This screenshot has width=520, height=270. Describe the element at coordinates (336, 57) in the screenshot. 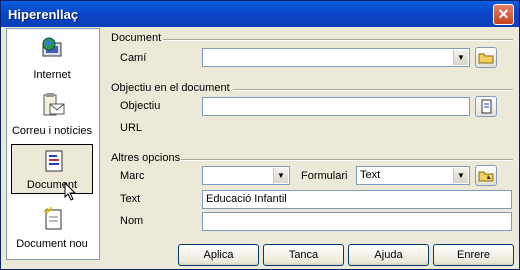

I see `path-combobox: ▼` at that location.